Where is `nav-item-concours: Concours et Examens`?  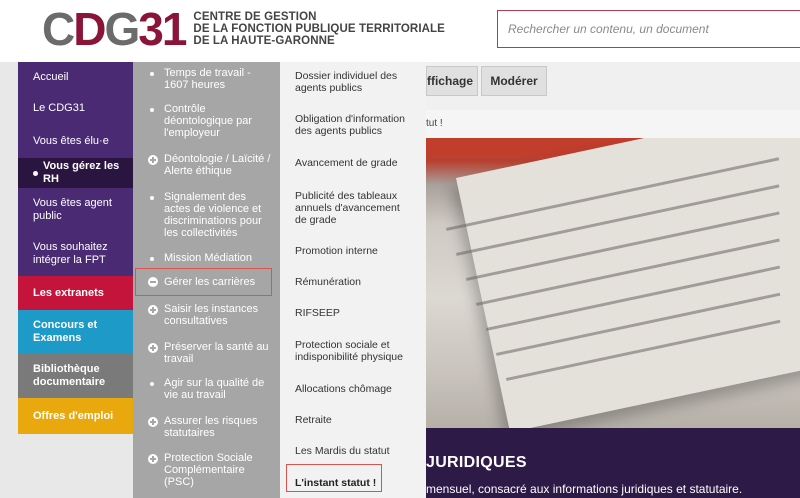 nav-item-concours: Concours et Examens is located at coordinates (75, 332).